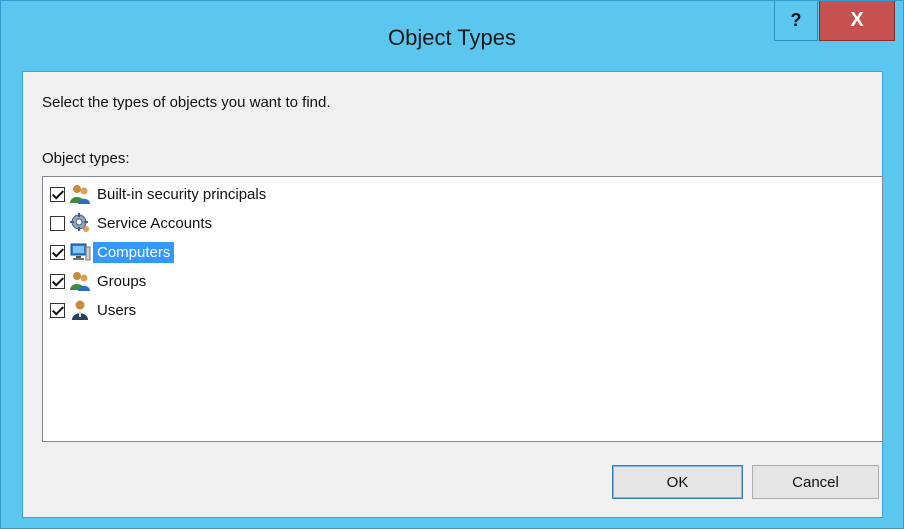  What do you see at coordinates (86, 158) in the screenshot?
I see `object-types-label: Object types:` at bounding box center [86, 158].